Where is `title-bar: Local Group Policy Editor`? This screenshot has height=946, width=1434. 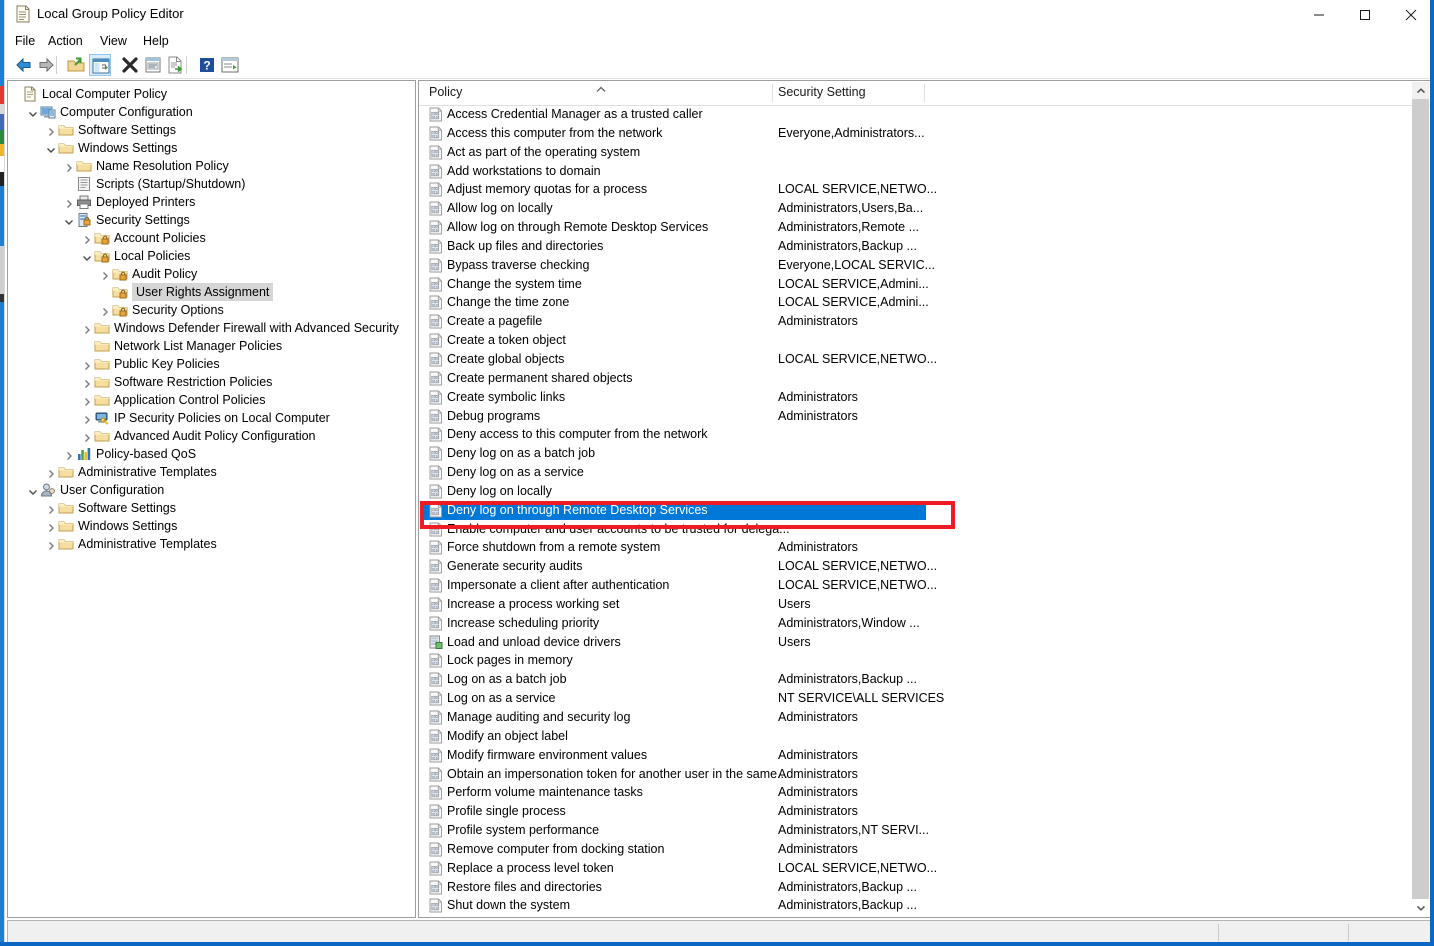
title-bar: Local Group Policy Editor is located at coordinates (719, 15).